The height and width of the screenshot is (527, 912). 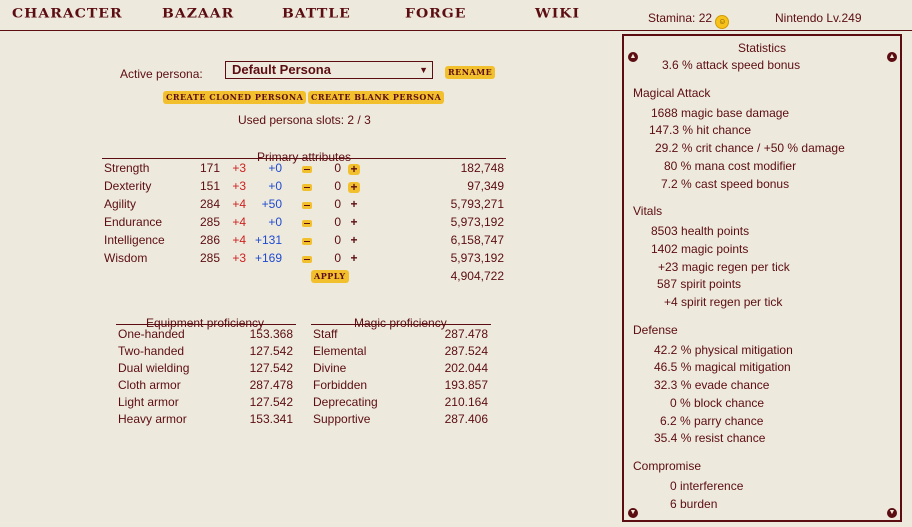 What do you see at coordinates (340, 351) in the screenshot?
I see `proficiency-name: Elemental` at bounding box center [340, 351].